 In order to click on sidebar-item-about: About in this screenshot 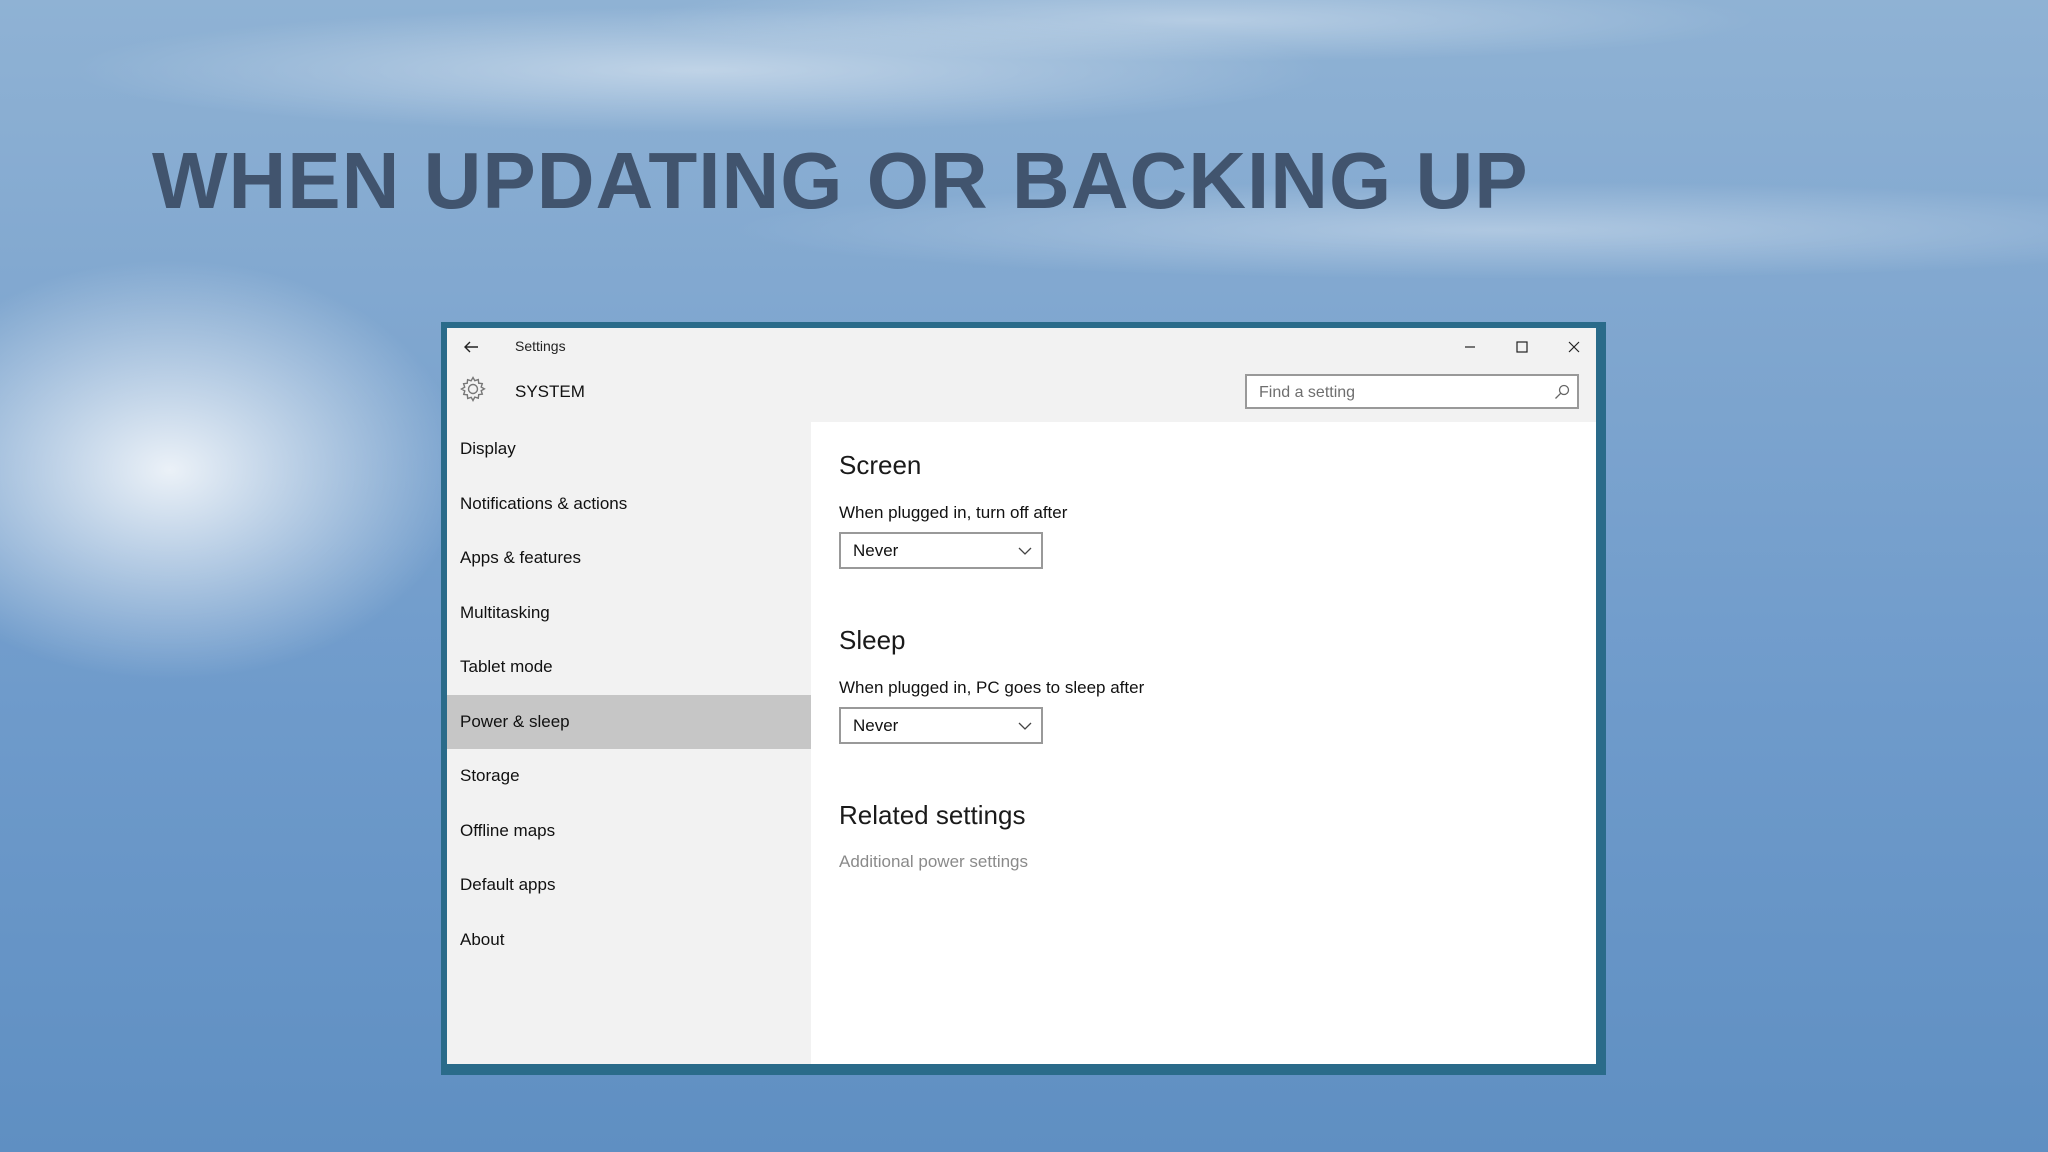, I will do `click(629, 940)`.